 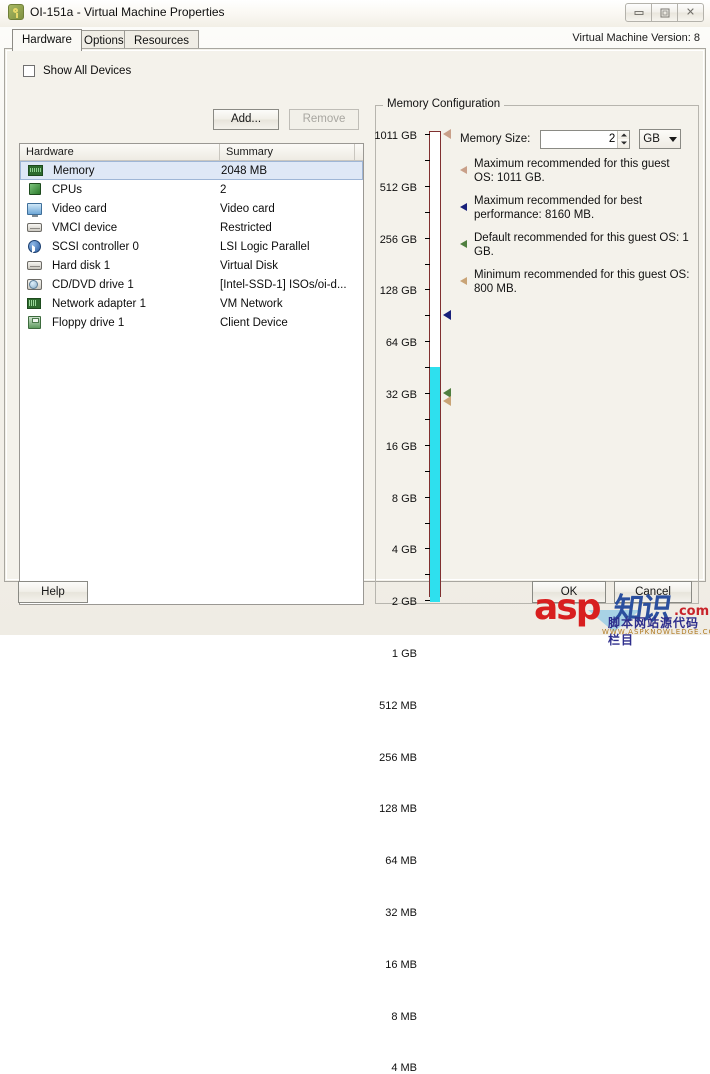 I want to click on slider-tick: 256 GB, so click(x=405, y=215).